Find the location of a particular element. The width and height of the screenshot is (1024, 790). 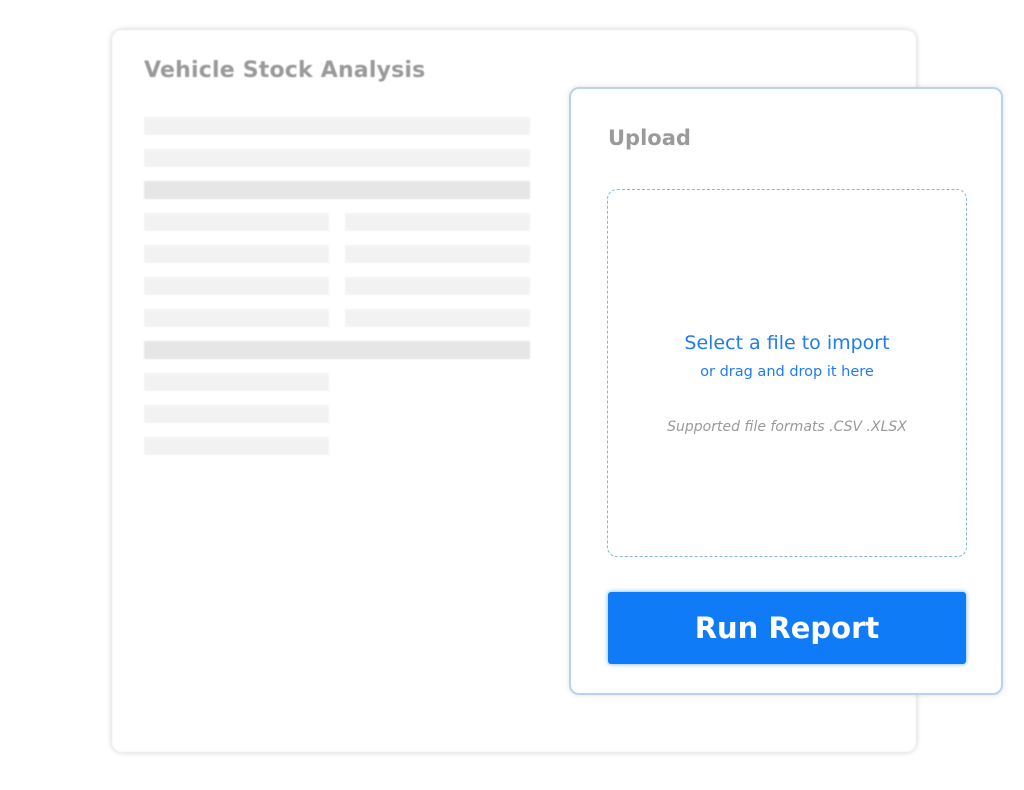

run-report-button: Run Report is located at coordinates (787, 628).